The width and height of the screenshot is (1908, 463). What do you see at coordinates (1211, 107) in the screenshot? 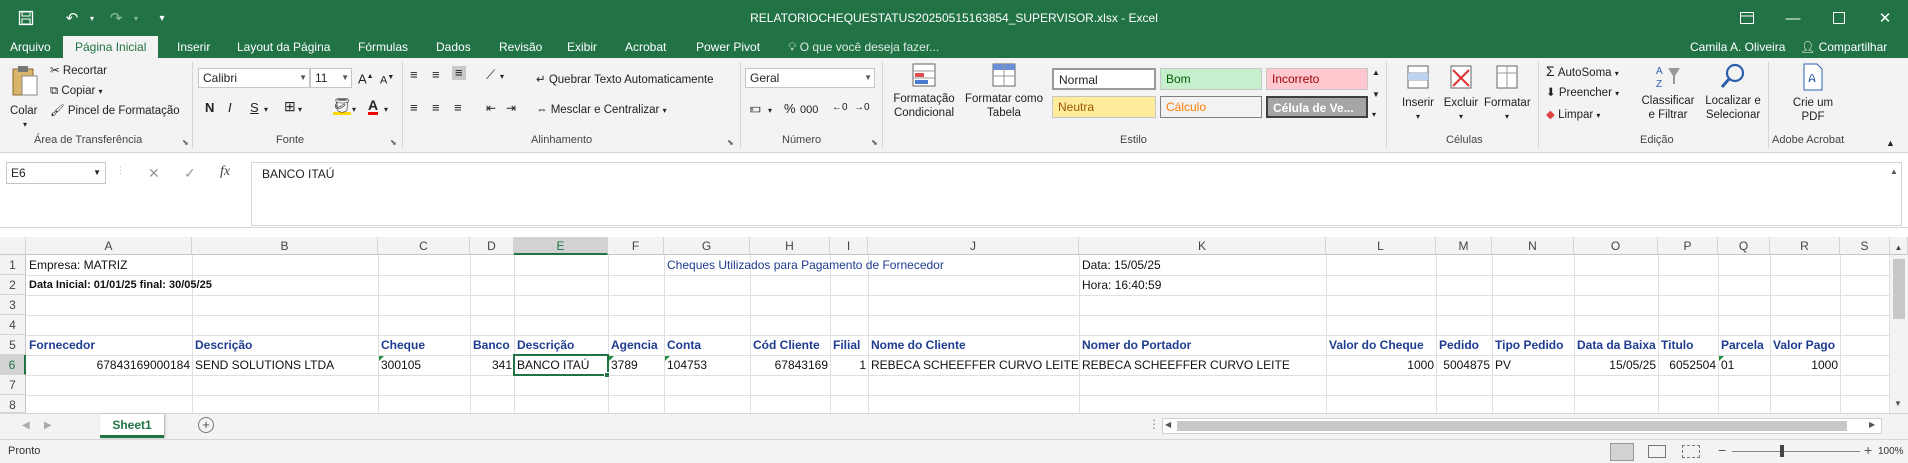
I see `style-calculation: Cálculo` at bounding box center [1211, 107].